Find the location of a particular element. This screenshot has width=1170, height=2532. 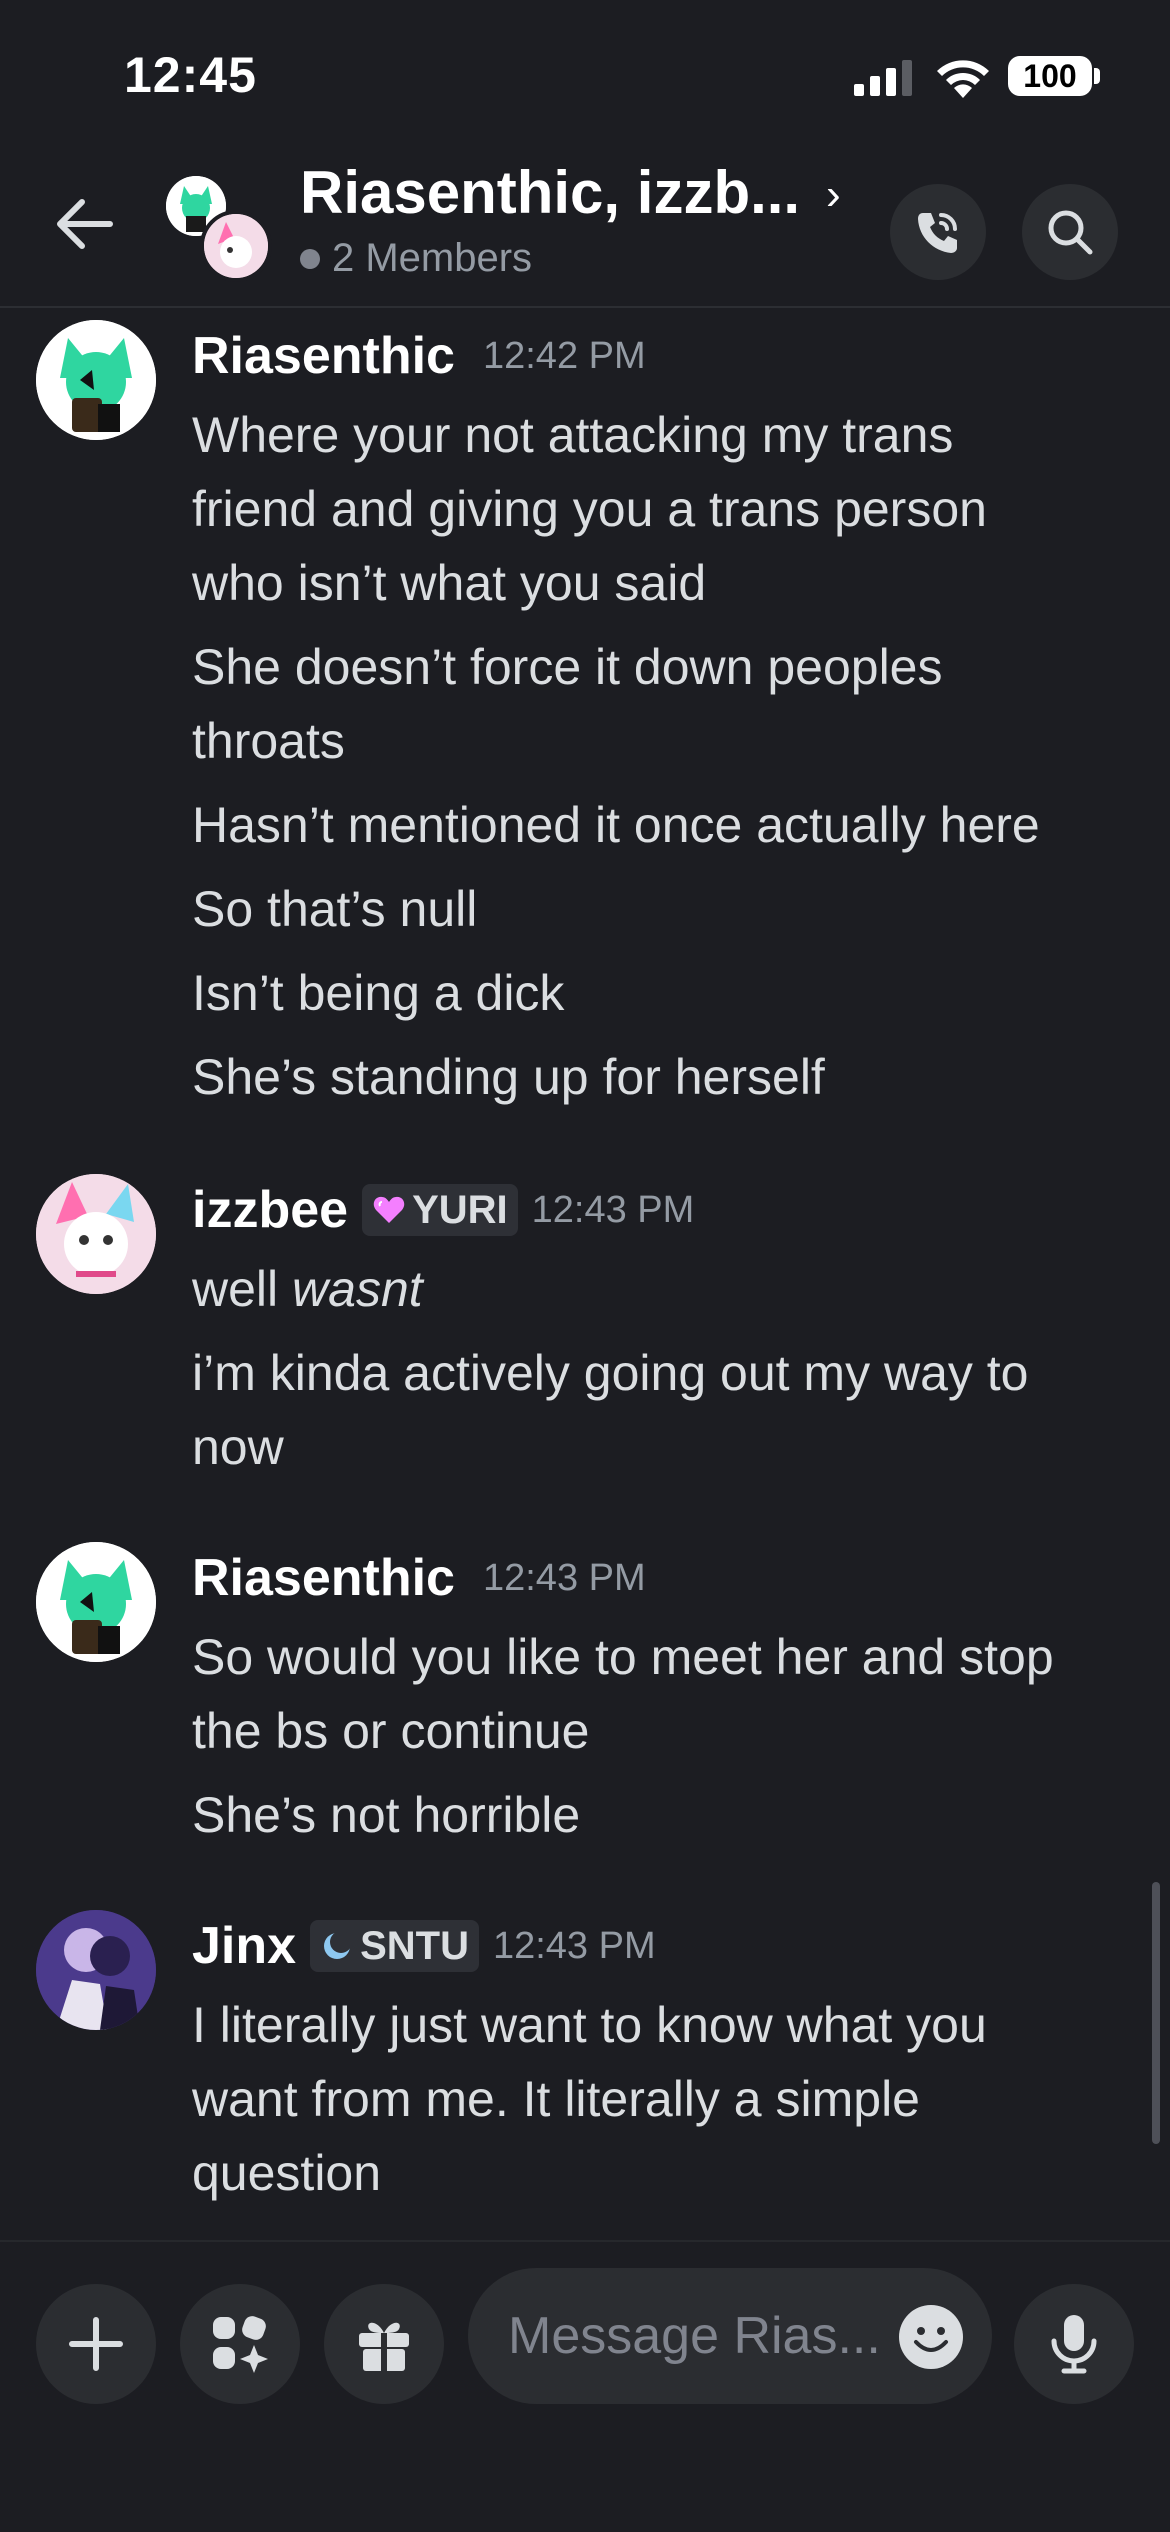

message-line: Where your not attacking my trans is located at coordinates (573, 435).